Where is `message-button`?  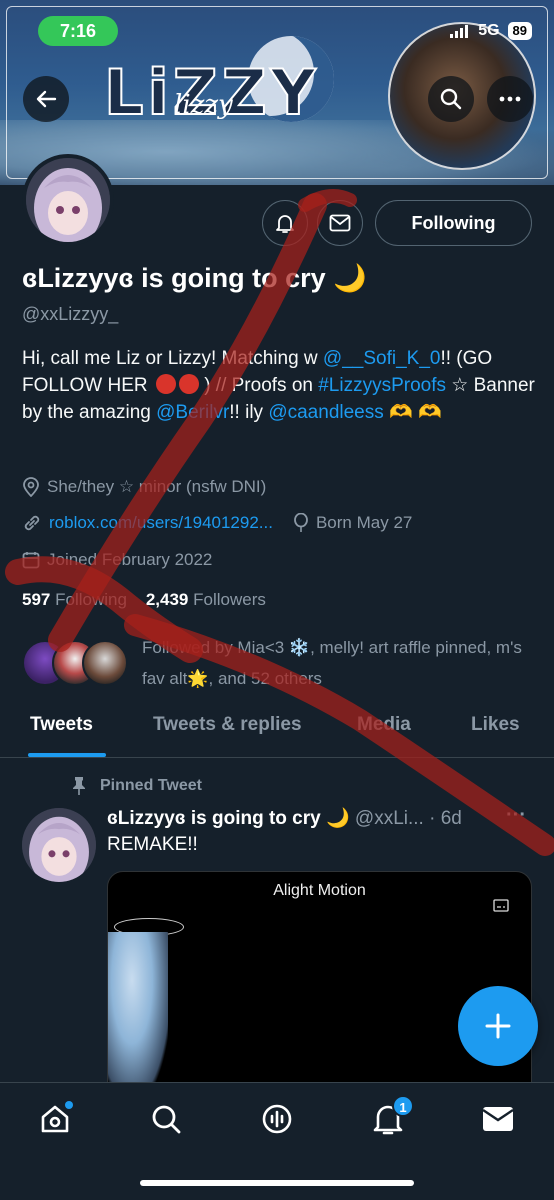 message-button is located at coordinates (340, 223).